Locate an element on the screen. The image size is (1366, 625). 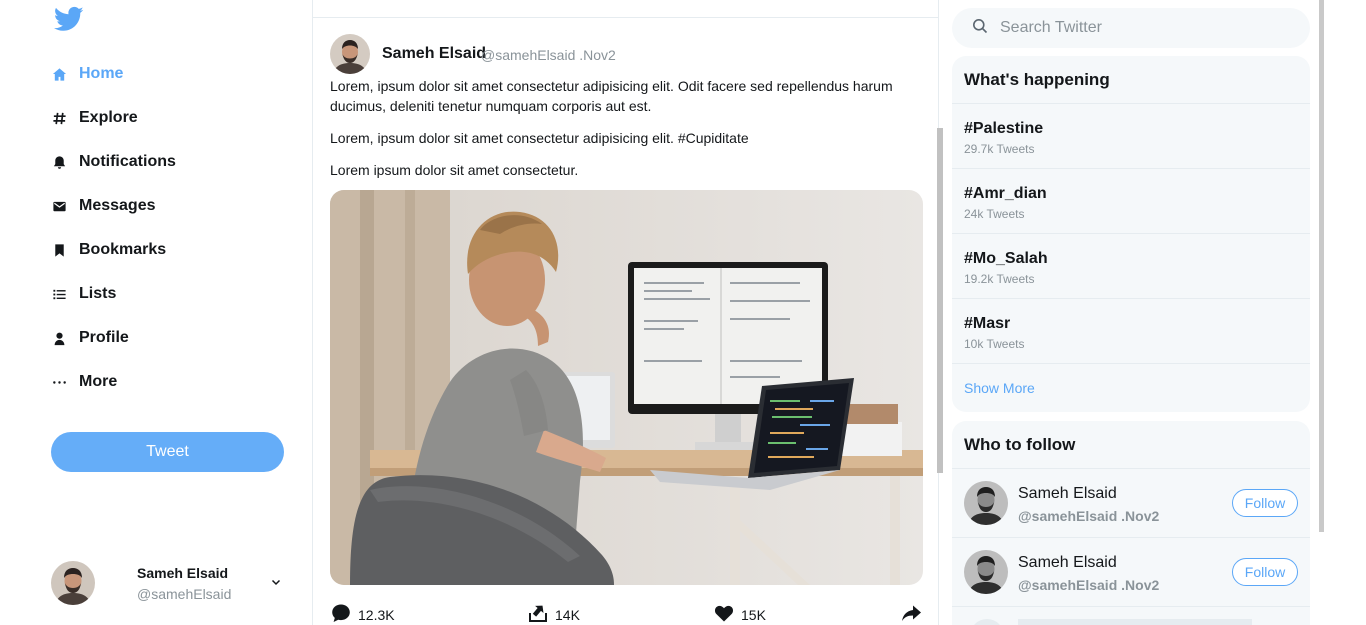
reply-button: 12.3K is located at coordinates (362, 613).